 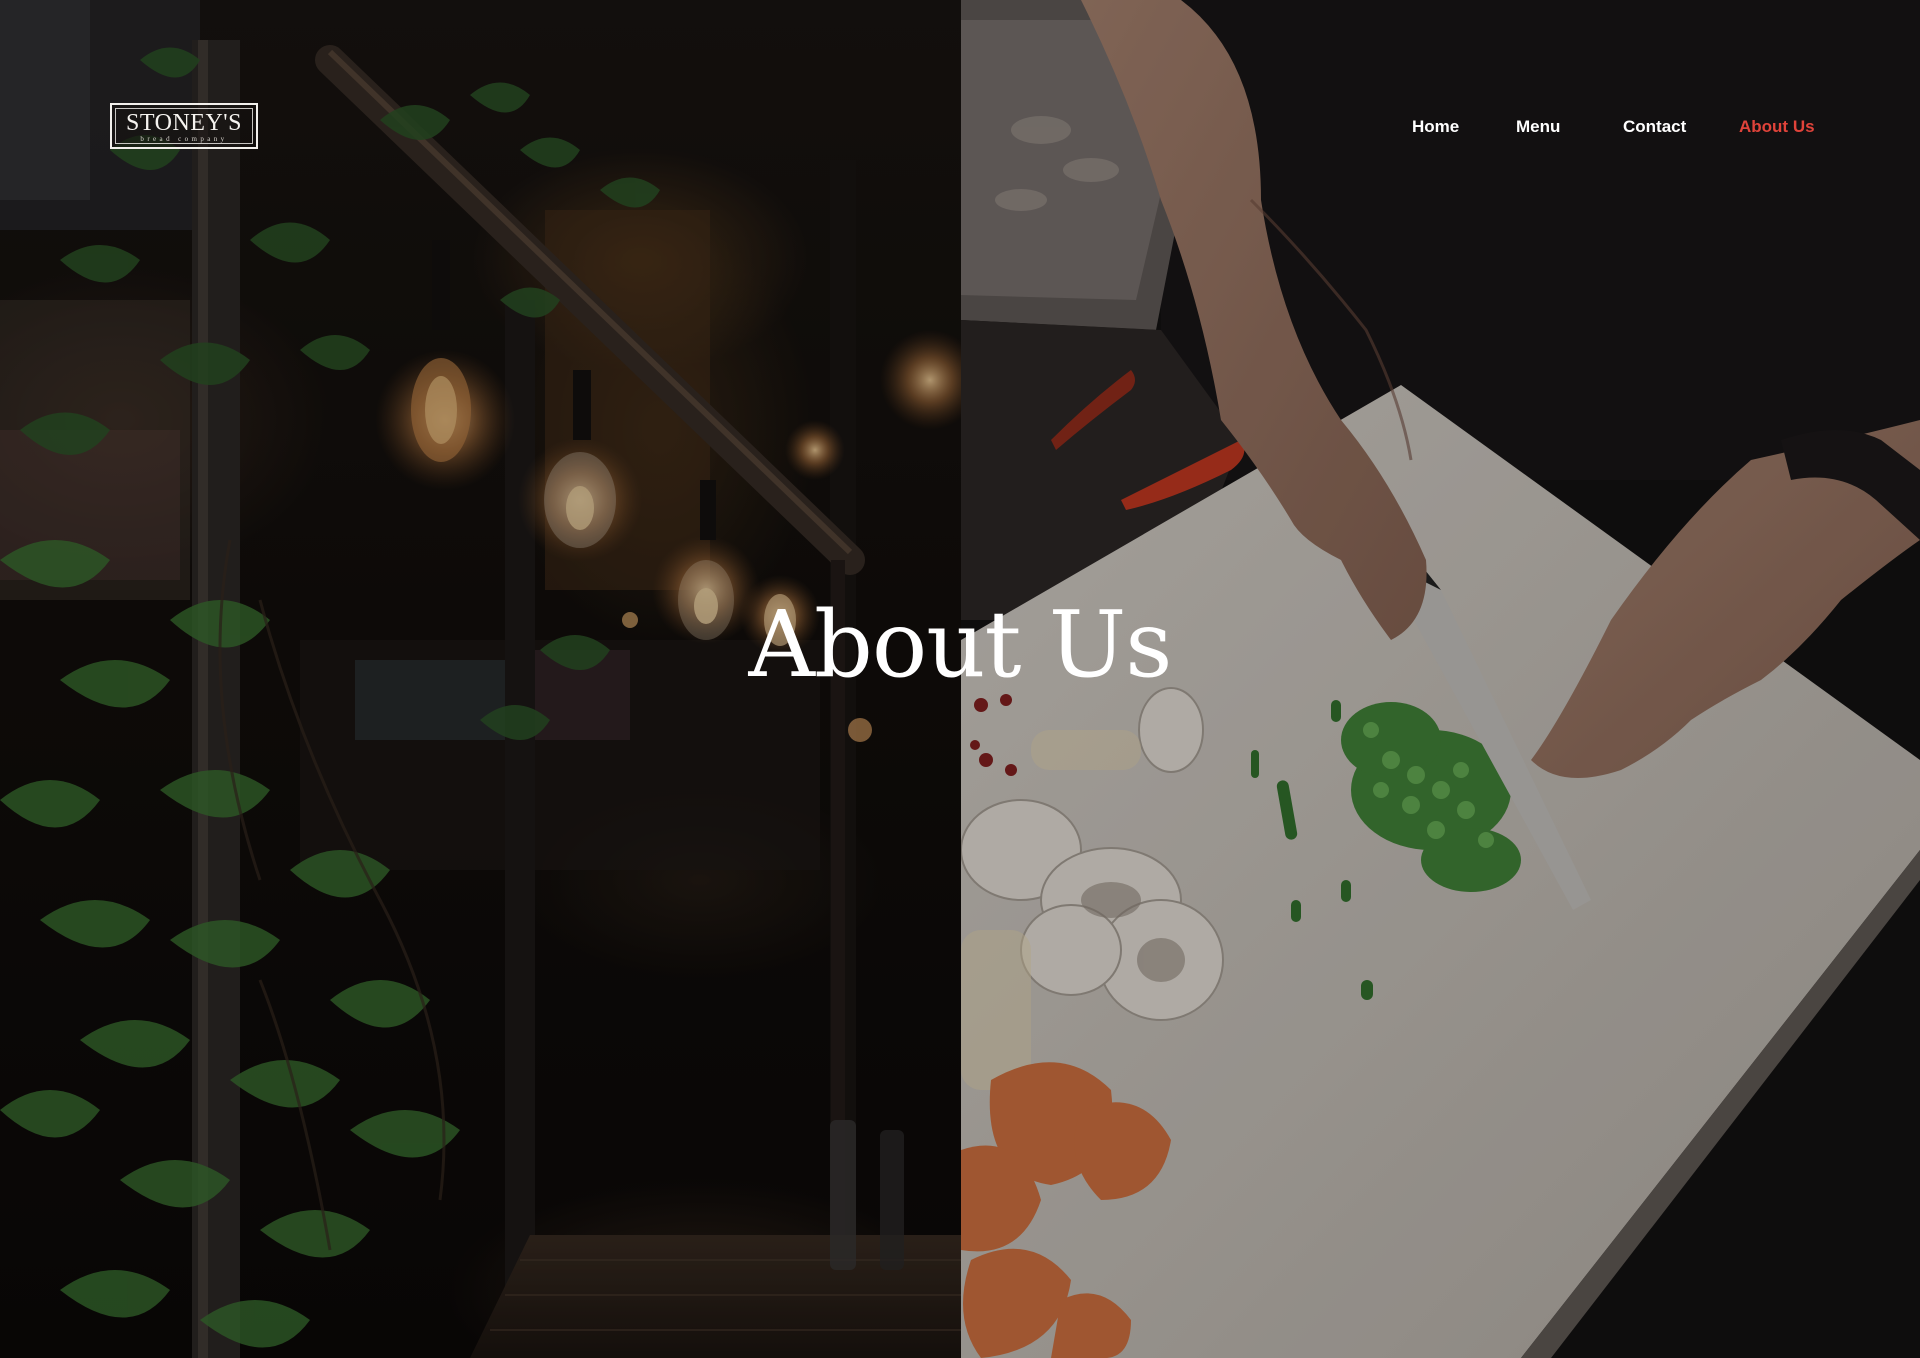 What do you see at coordinates (960, 644) in the screenshot?
I see `page-title: About Us` at bounding box center [960, 644].